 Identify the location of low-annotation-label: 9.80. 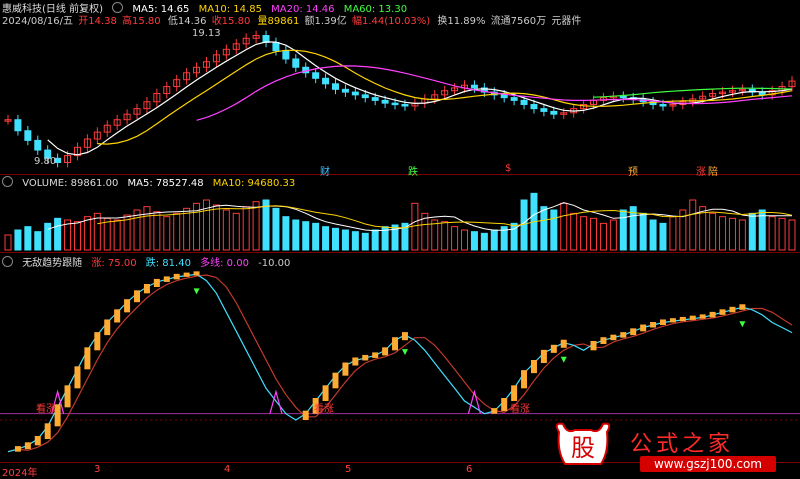
(45, 161).